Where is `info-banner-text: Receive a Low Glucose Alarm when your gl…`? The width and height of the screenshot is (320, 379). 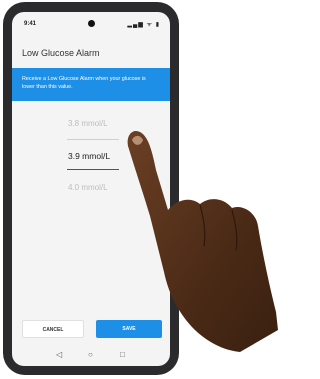
info-banner-text: Receive a Low Glucose Alarm when your gl… is located at coordinates (84, 83).